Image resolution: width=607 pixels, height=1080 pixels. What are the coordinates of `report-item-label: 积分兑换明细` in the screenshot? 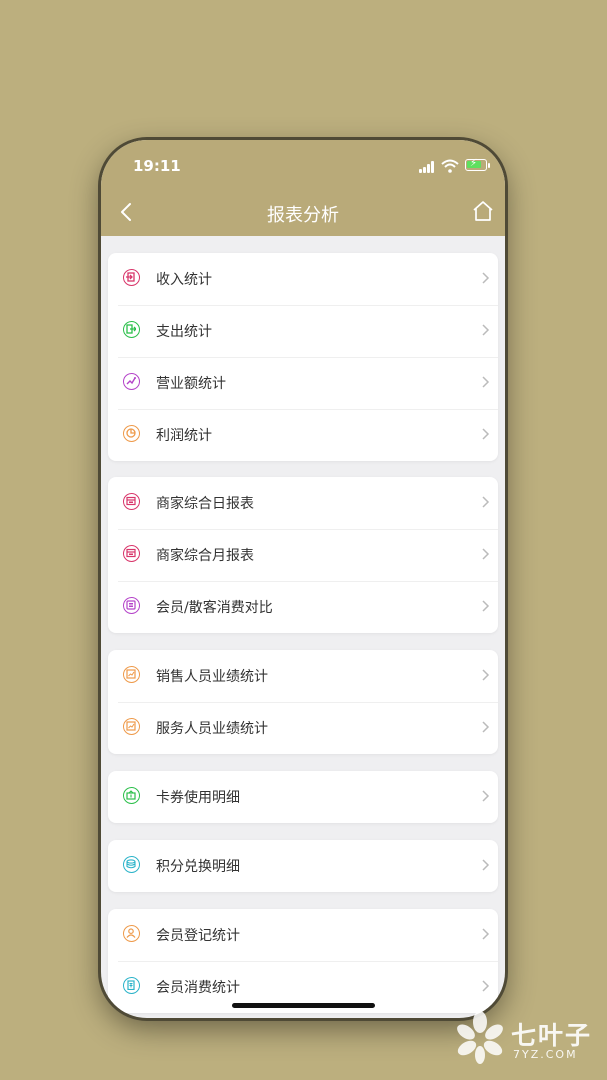 It's located at (198, 867).